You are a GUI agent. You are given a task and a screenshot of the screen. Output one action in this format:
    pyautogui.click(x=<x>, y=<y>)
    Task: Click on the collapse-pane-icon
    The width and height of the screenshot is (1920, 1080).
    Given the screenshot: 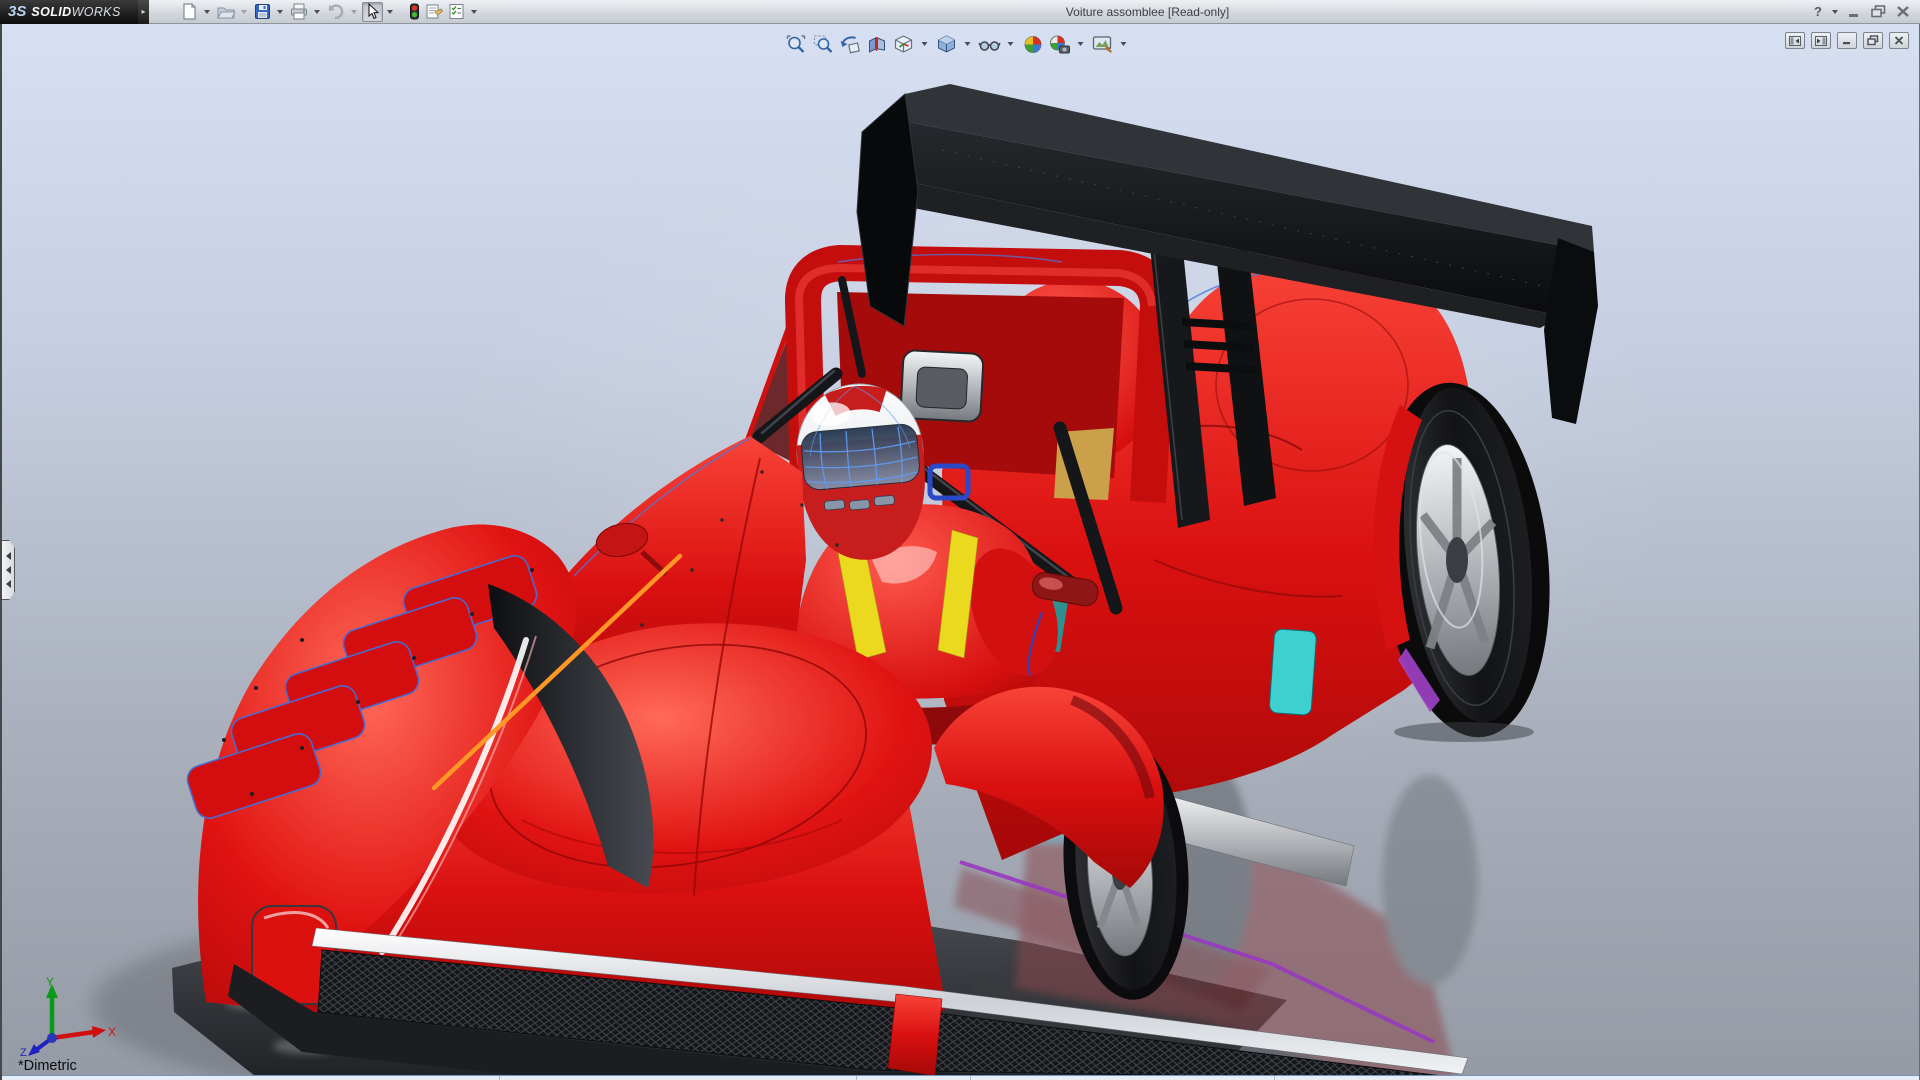 What is the action you would take?
    pyautogui.click(x=1795, y=40)
    